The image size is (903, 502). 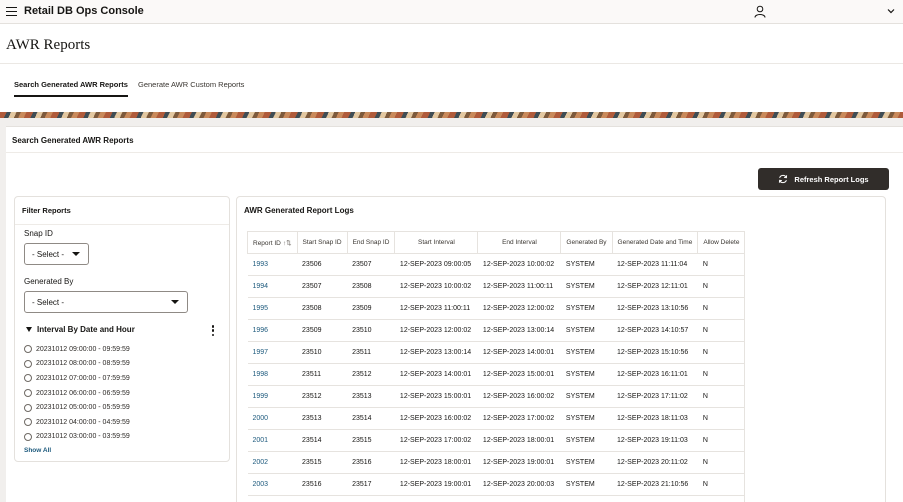 I want to click on table-cell: 12-SEP-2023 13:10:56, so click(x=655, y=308).